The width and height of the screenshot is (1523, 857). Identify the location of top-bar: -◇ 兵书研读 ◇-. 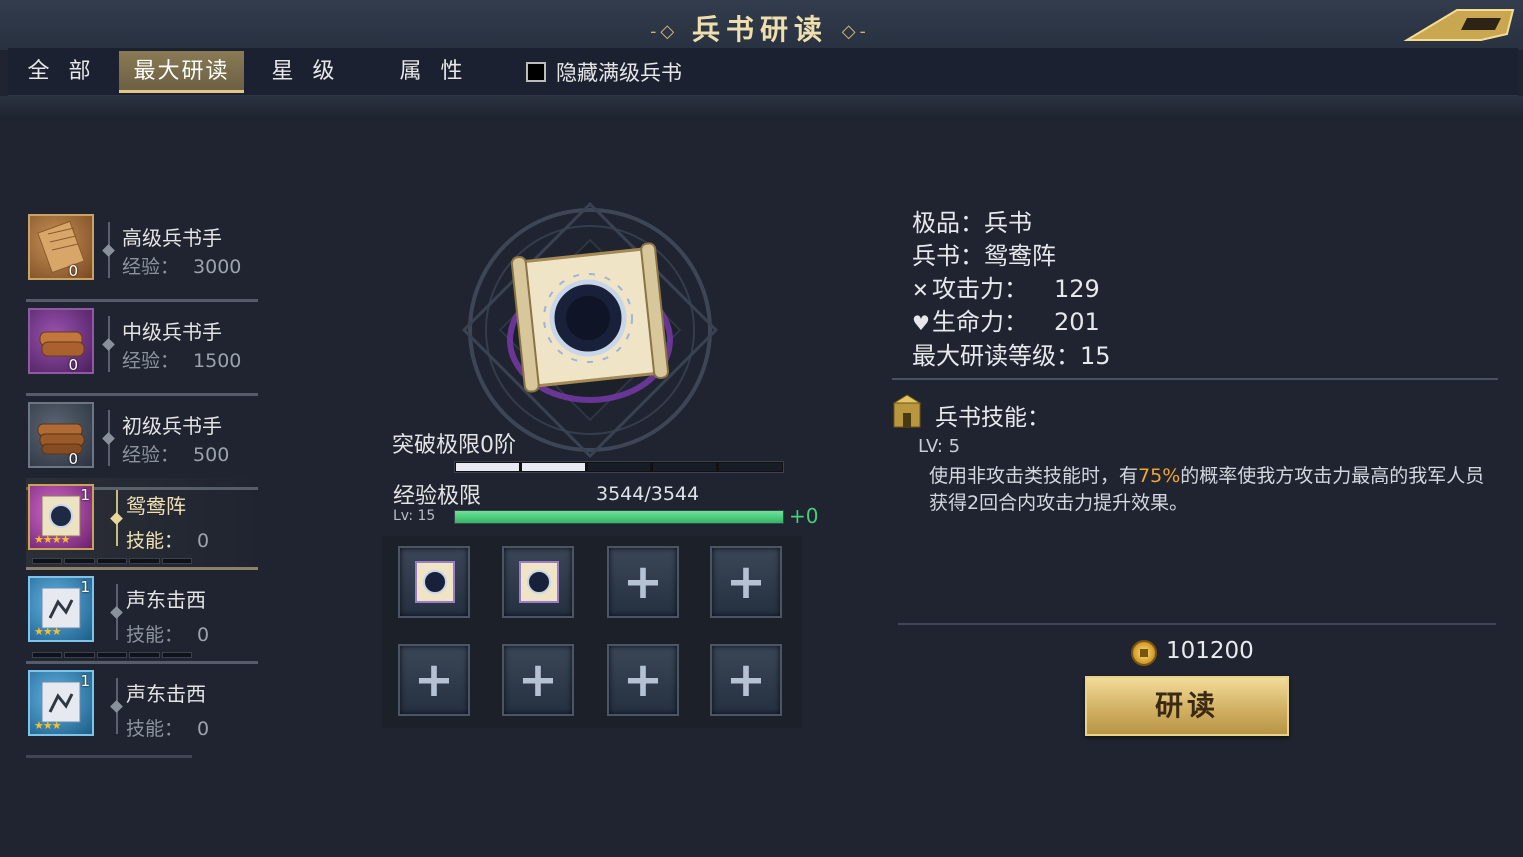
(761, 25).